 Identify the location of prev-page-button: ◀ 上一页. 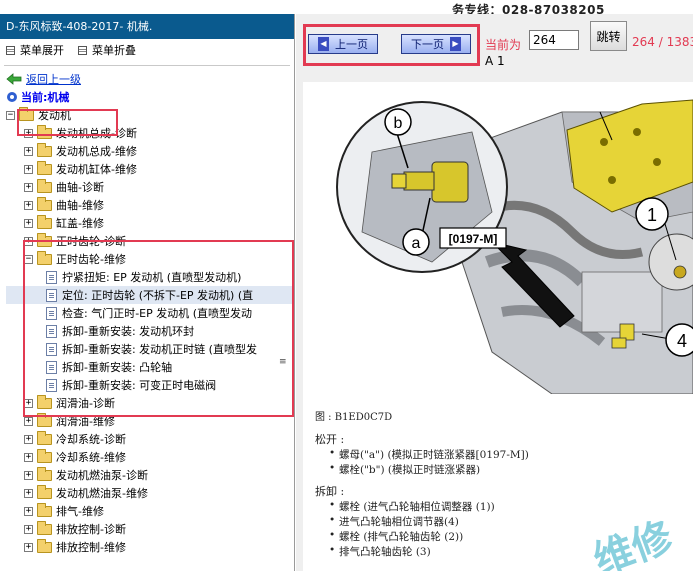
(343, 44).